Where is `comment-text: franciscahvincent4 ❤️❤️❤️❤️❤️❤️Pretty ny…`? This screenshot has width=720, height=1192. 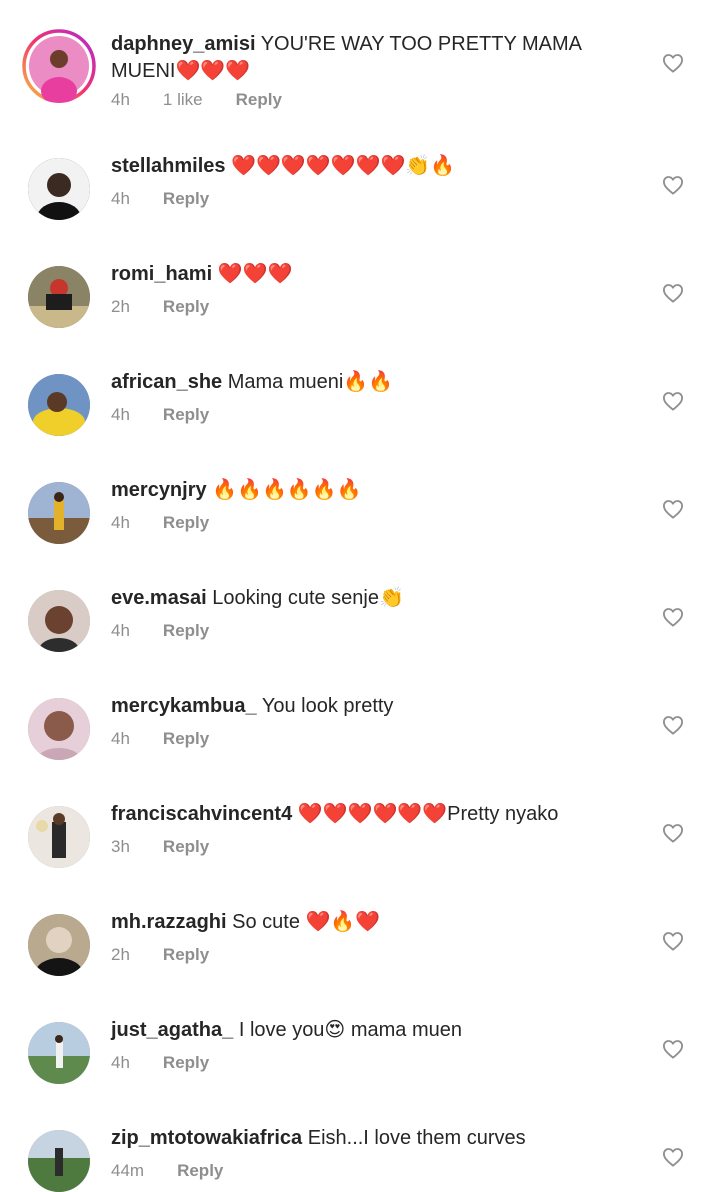 comment-text: franciscahvincent4 ❤️❤️❤️❤️❤️❤️Pretty ny… is located at coordinates (376, 814).